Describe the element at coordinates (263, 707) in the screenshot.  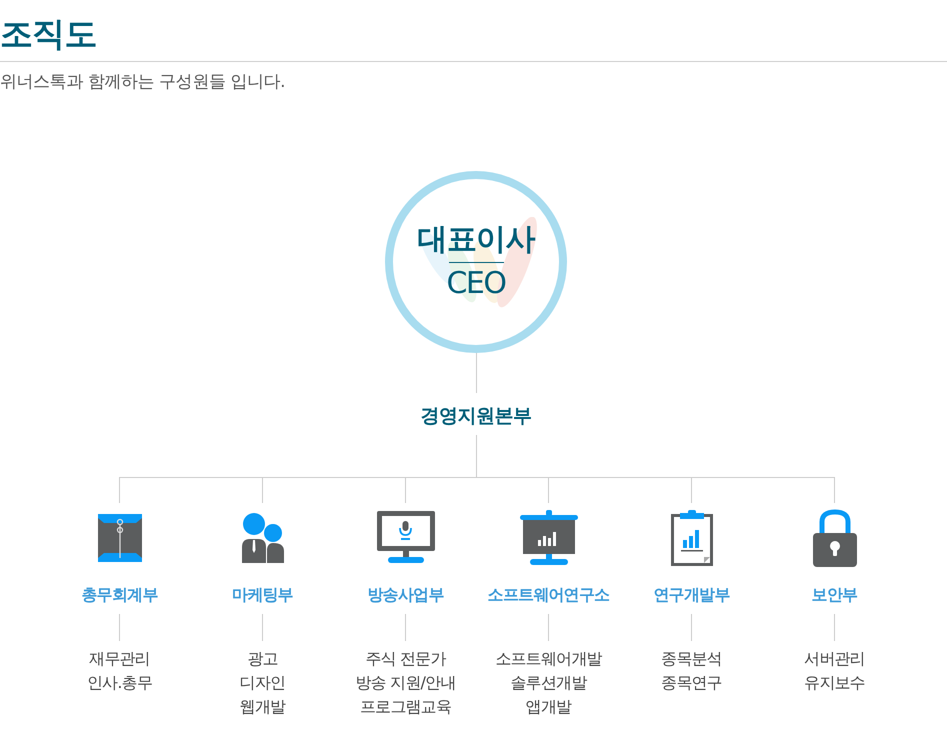
I see `duty-text: 웹개발` at that location.